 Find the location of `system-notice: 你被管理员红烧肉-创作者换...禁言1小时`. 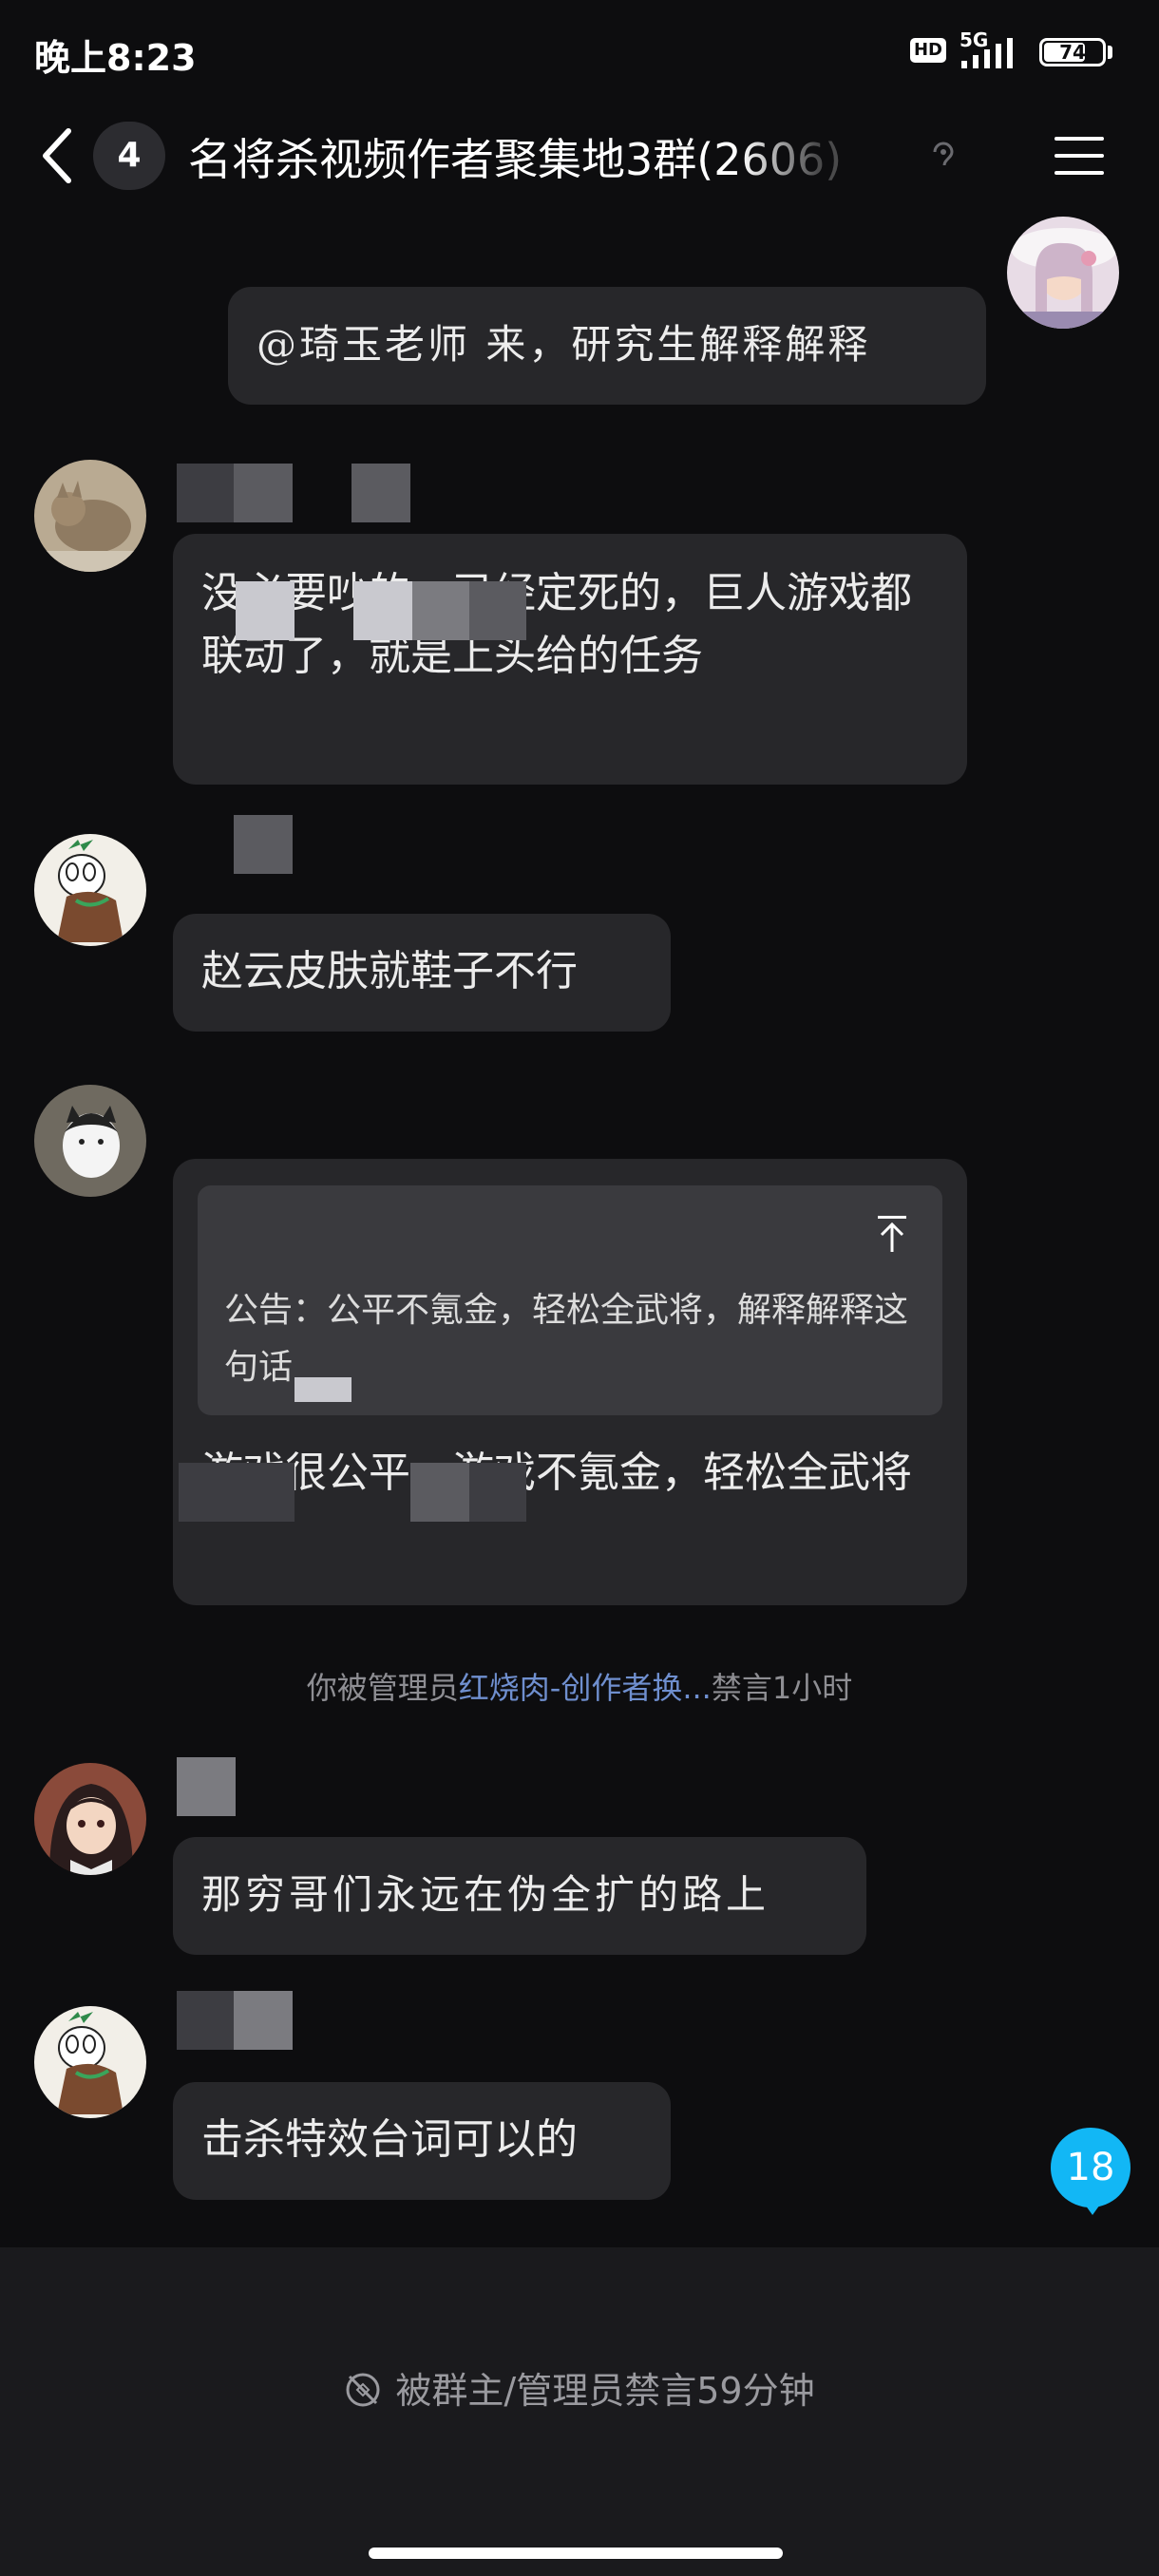

system-notice: 你被管理员红烧肉-创作者换...禁言1小时 is located at coordinates (579, 1686).